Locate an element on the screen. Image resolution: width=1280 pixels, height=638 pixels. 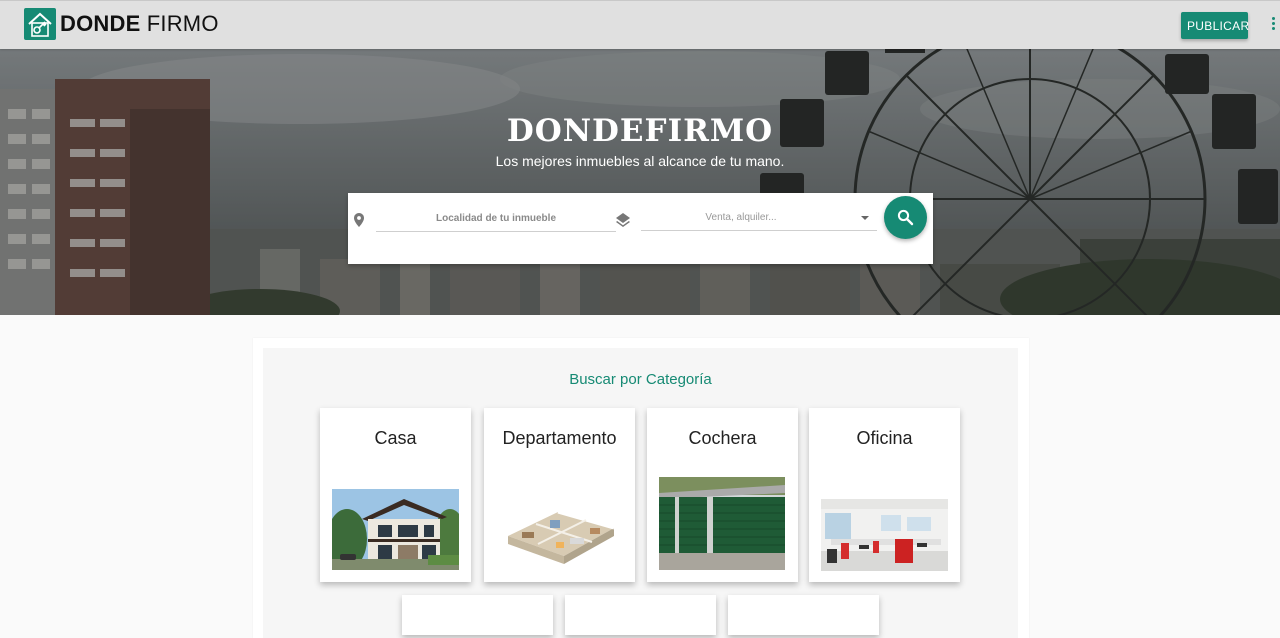
category-card-casa: Casa is located at coordinates (395, 495).